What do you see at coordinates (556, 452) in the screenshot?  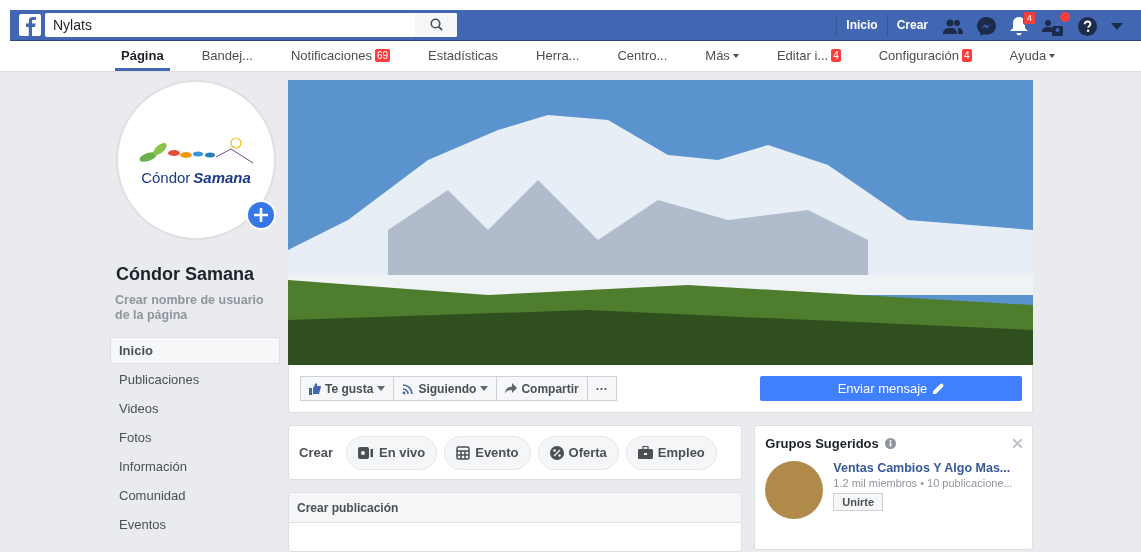 I see `percent-badge-icon` at bounding box center [556, 452].